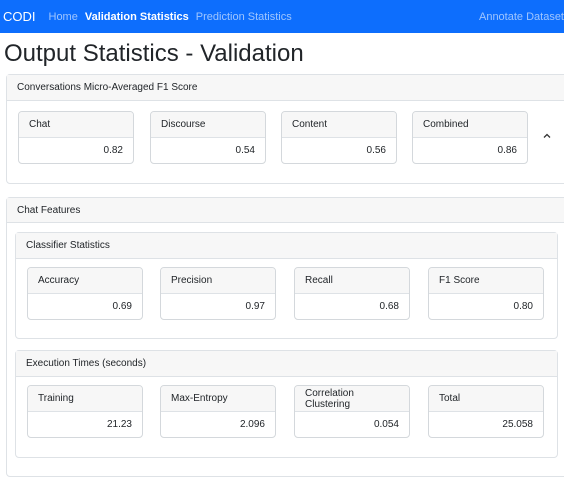 Image resolution: width=564 pixels, height=477 pixels. I want to click on stat-label: Content, so click(339, 125).